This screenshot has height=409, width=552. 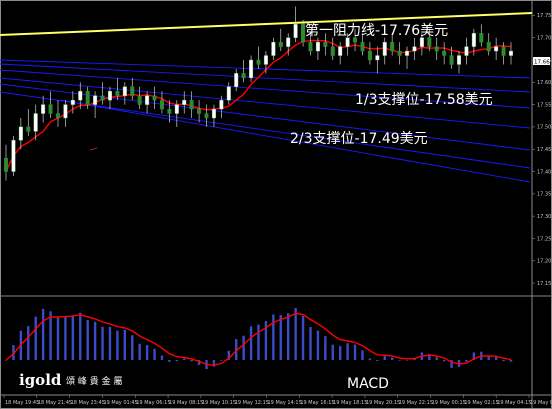 I want to click on price-tick-label: 17.60, so click(x=544, y=83).